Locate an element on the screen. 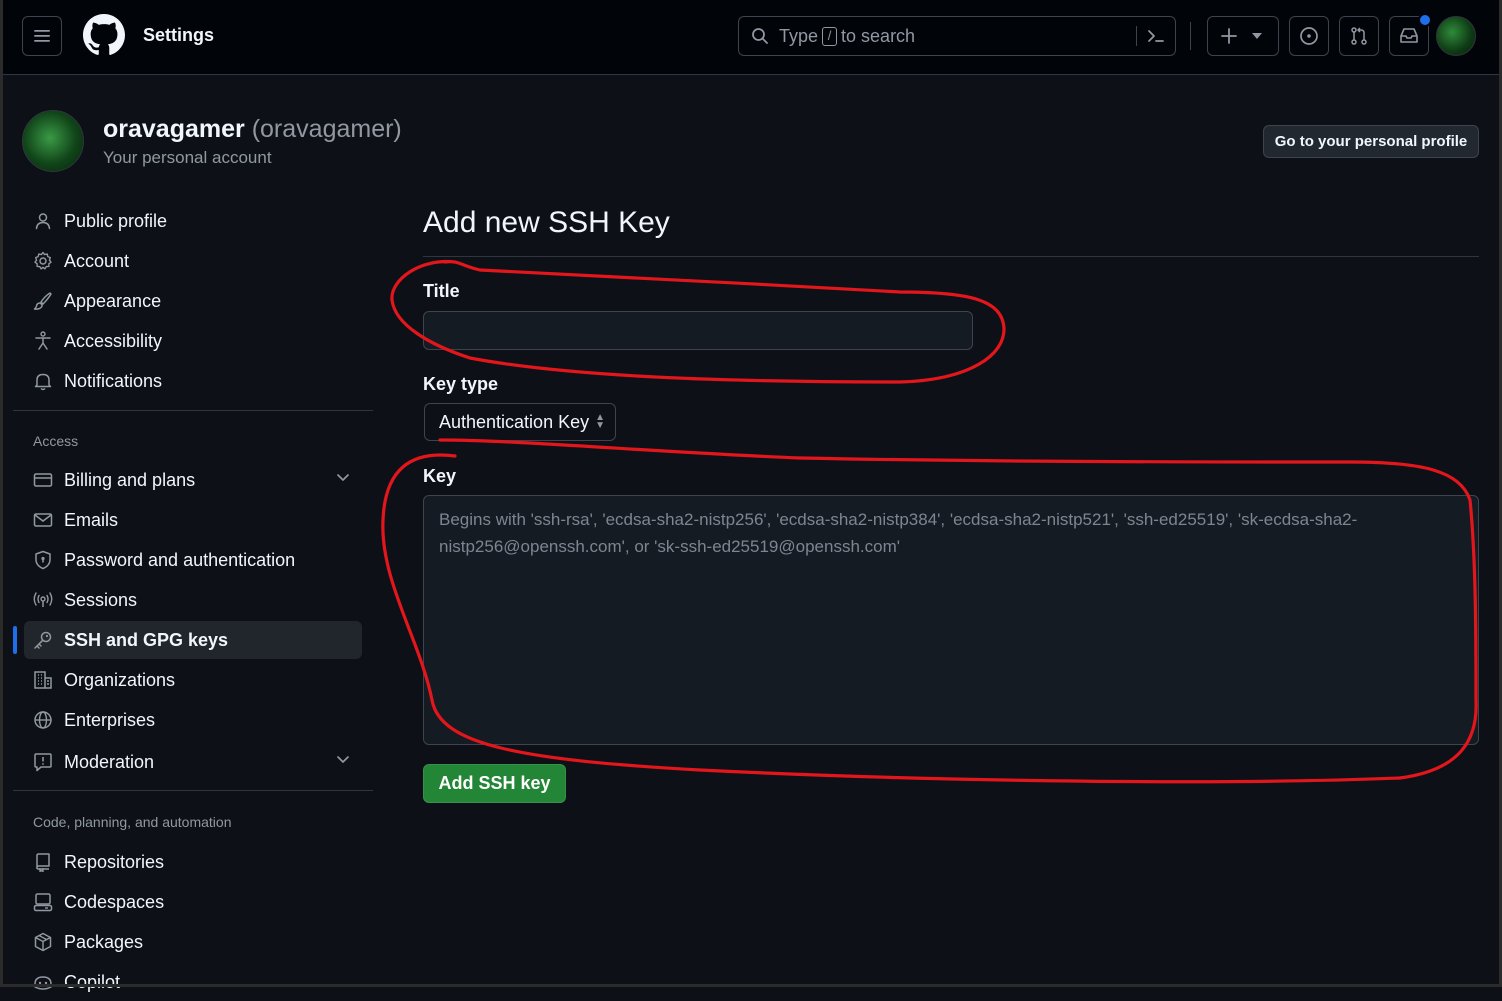 The width and height of the screenshot is (1502, 1001). sidebar-item-label: Billing and plans is located at coordinates (130, 479).